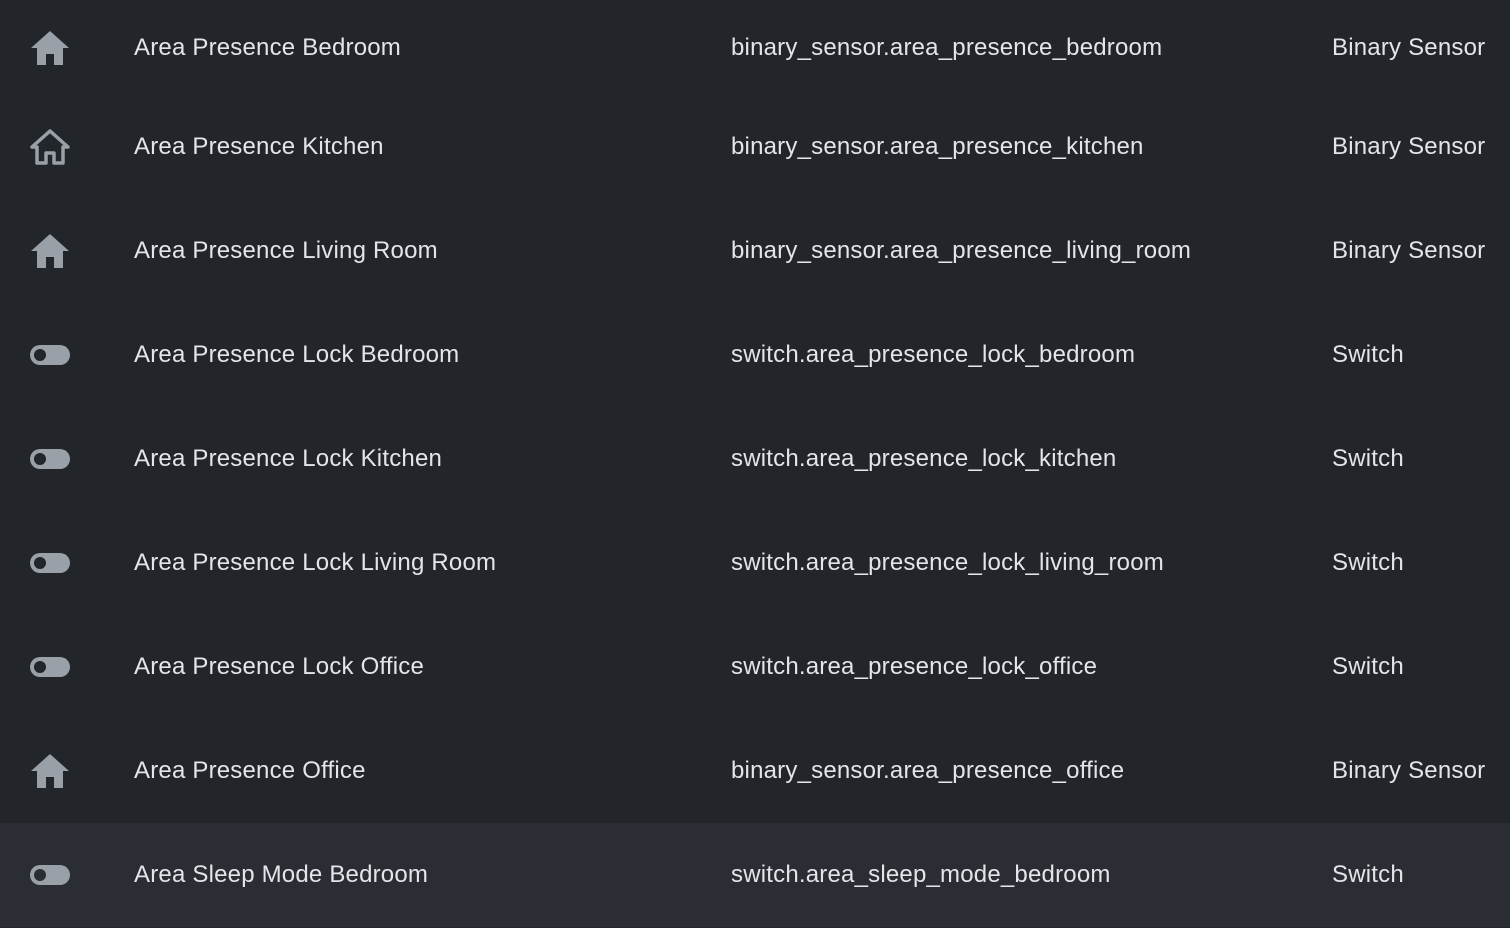 This screenshot has height=928, width=1510. What do you see at coordinates (921, 874) in the screenshot?
I see `entity-id: switch.area_sleep_mode_bedroom` at bounding box center [921, 874].